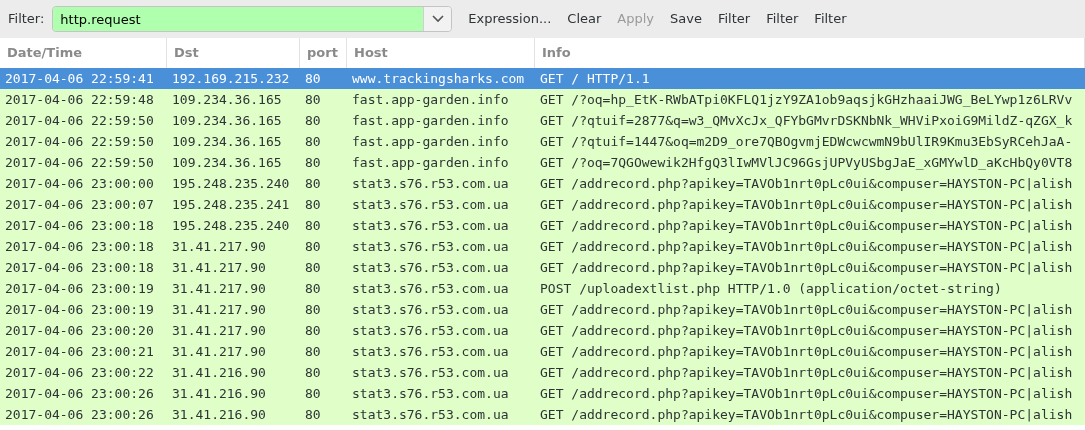  What do you see at coordinates (438, 79) in the screenshot?
I see `table-cell-text: www.trackingsharks.com` at bounding box center [438, 79].